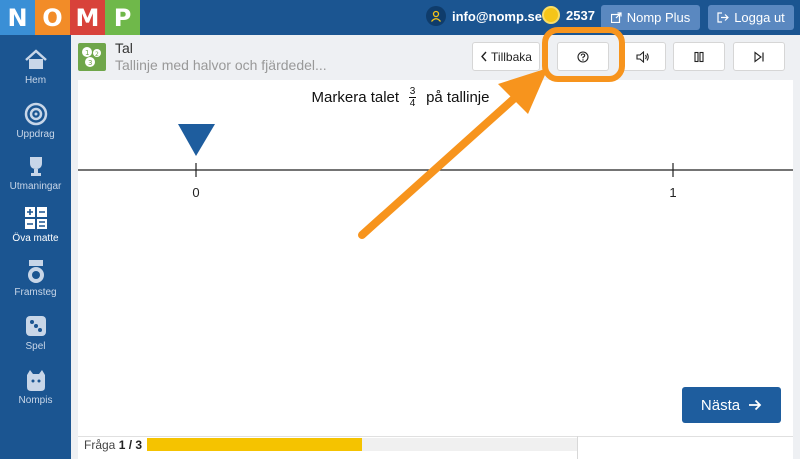 Image resolution: width=800 pixels, height=459 pixels. Describe the element at coordinates (35, 292) in the screenshot. I see `sidebar-item-label: Framsteg` at that location.